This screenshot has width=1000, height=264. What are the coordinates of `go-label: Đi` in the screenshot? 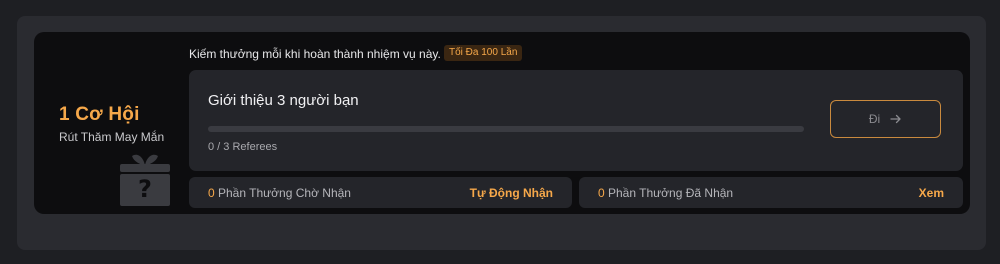 It's located at (874, 119).